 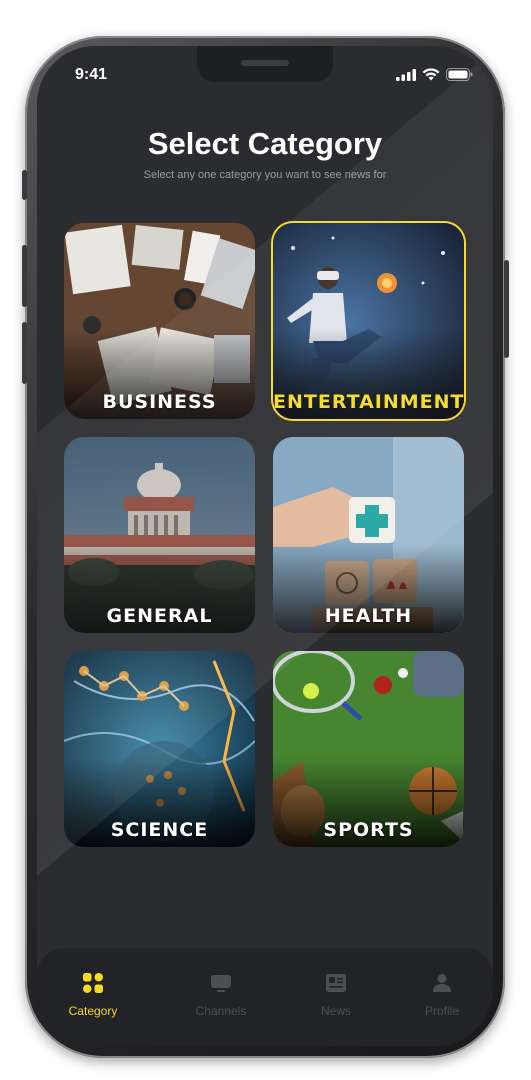 What do you see at coordinates (265, 143) in the screenshot?
I see `page-title: Select Category` at bounding box center [265, 143].